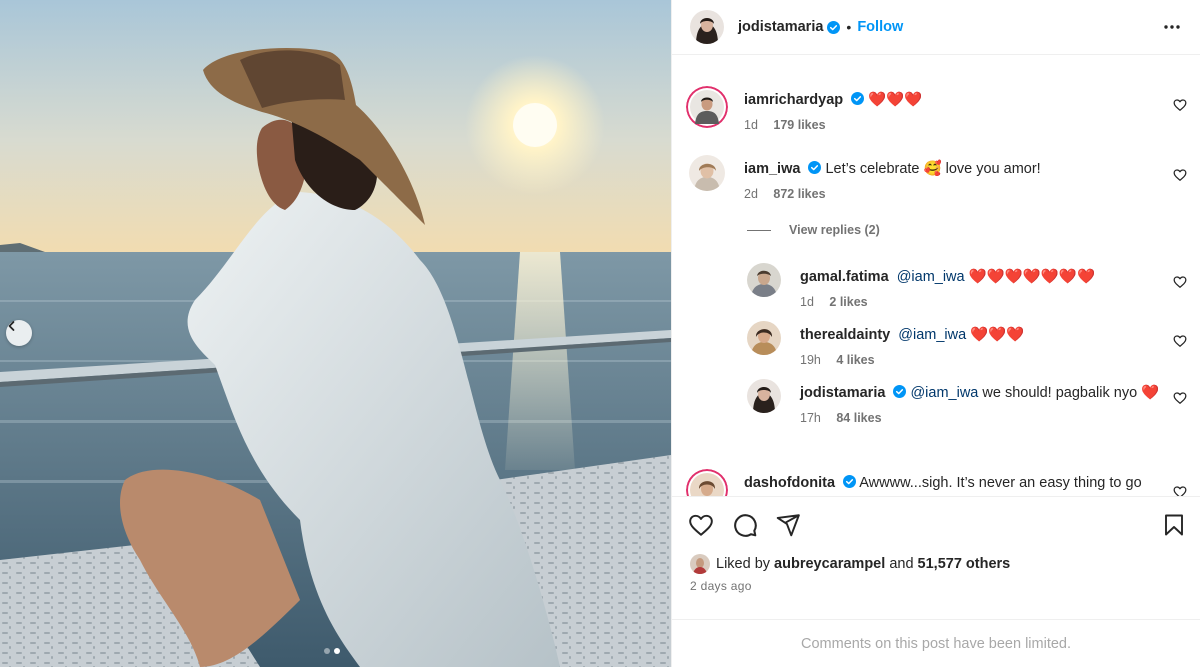  Describe the element at coordinates (743, 564) in the screenshot. I see `liked-by-prefix: Liked by` at that location.